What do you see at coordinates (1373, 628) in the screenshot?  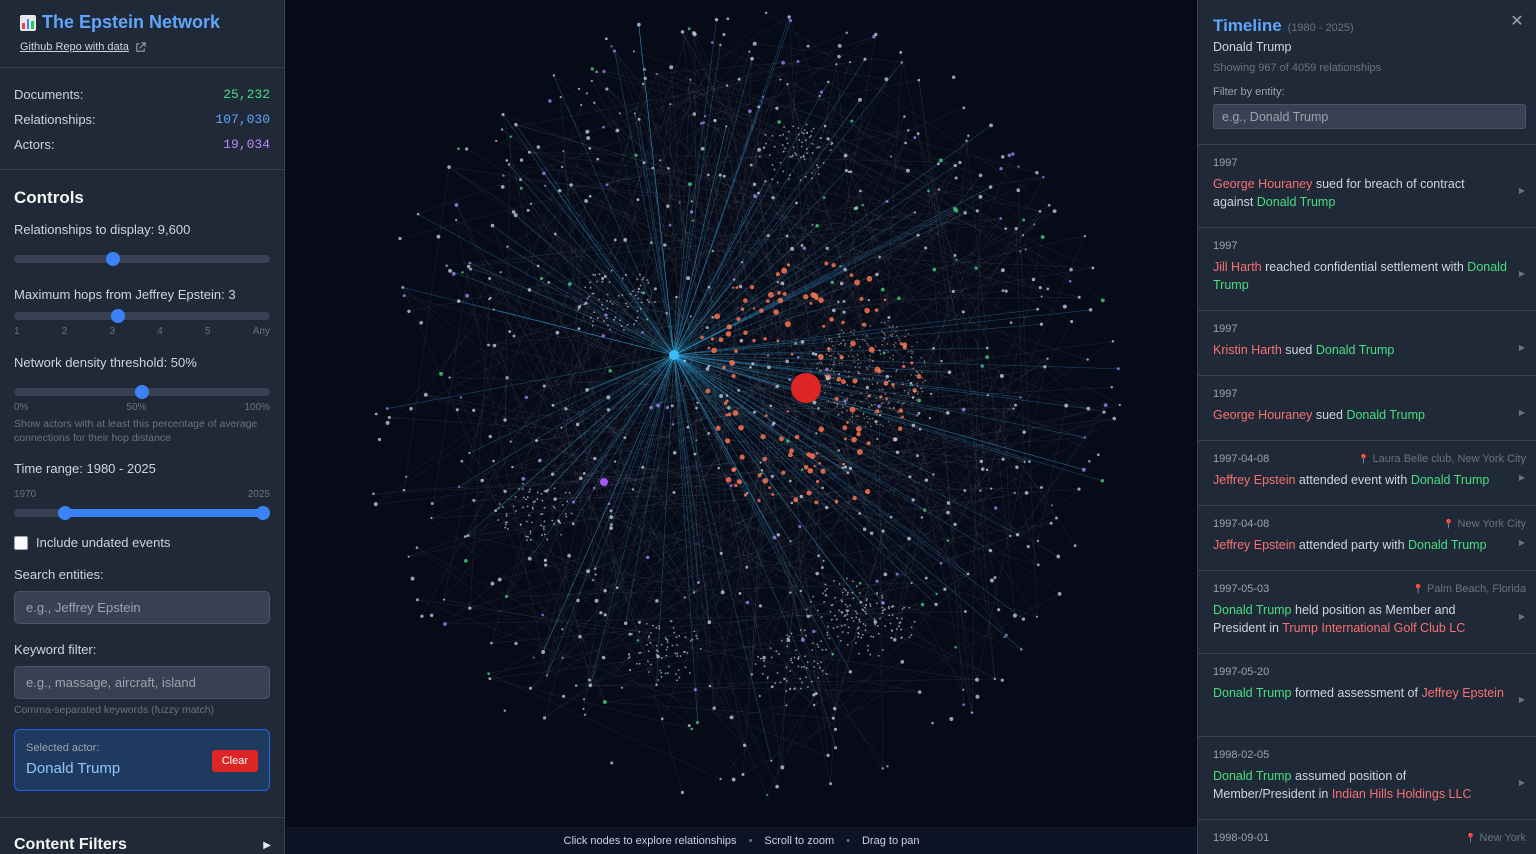 I see `entity-link: Trump International Golf Club LC` at bounding box center [1373, 628].